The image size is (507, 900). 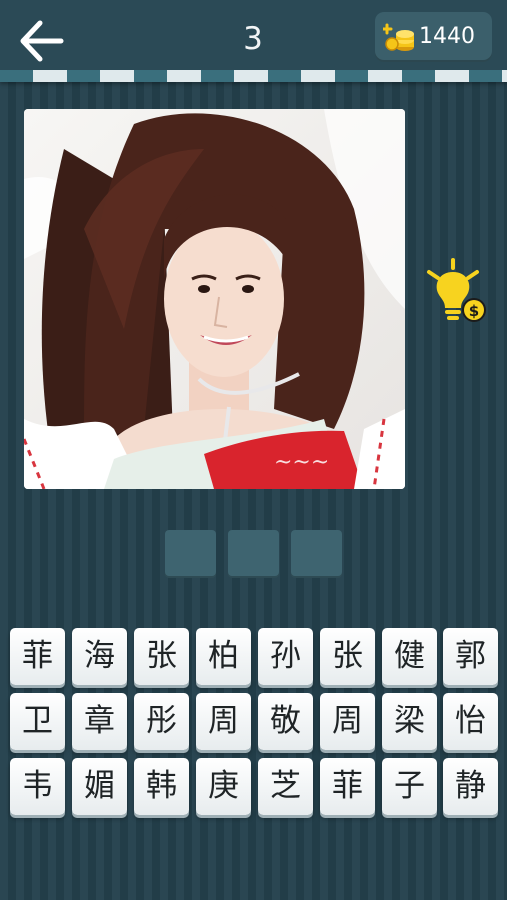 What do you see at coordinates (409, 656) in the screenshot?
I see `letter-tile: 健` at bounding box center [409, 656].